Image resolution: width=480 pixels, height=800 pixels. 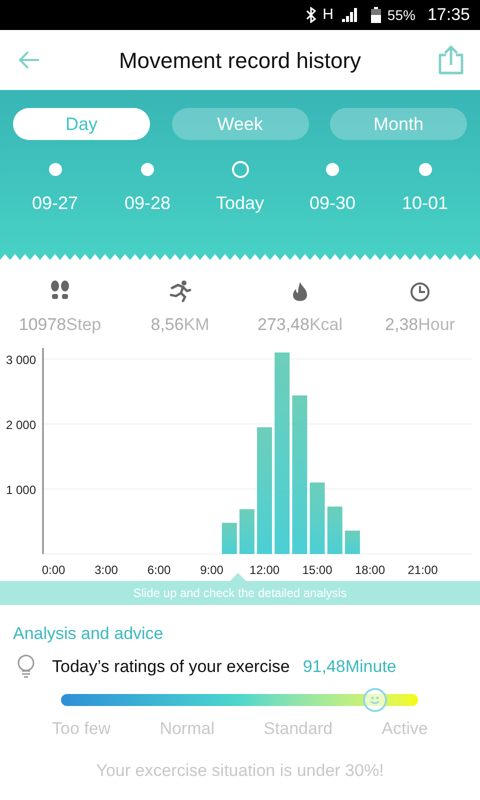 What do you see at coordinates (180, 291) in the screenshot?
I see `runner-icon` at bounding box center [180, 291].